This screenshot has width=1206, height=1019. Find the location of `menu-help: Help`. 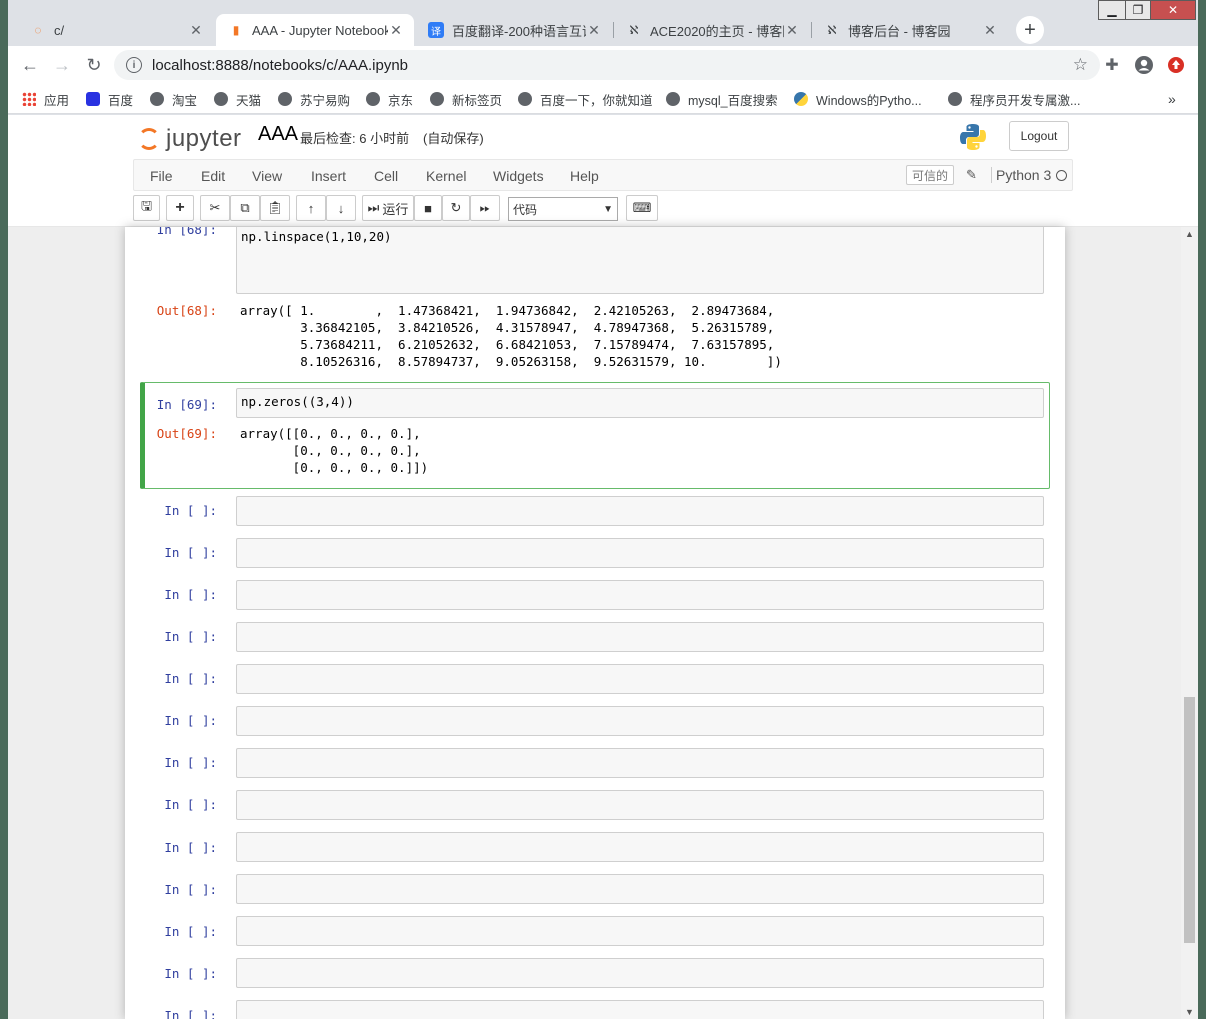

menu-help: Help is located at coordinates (584, 176).